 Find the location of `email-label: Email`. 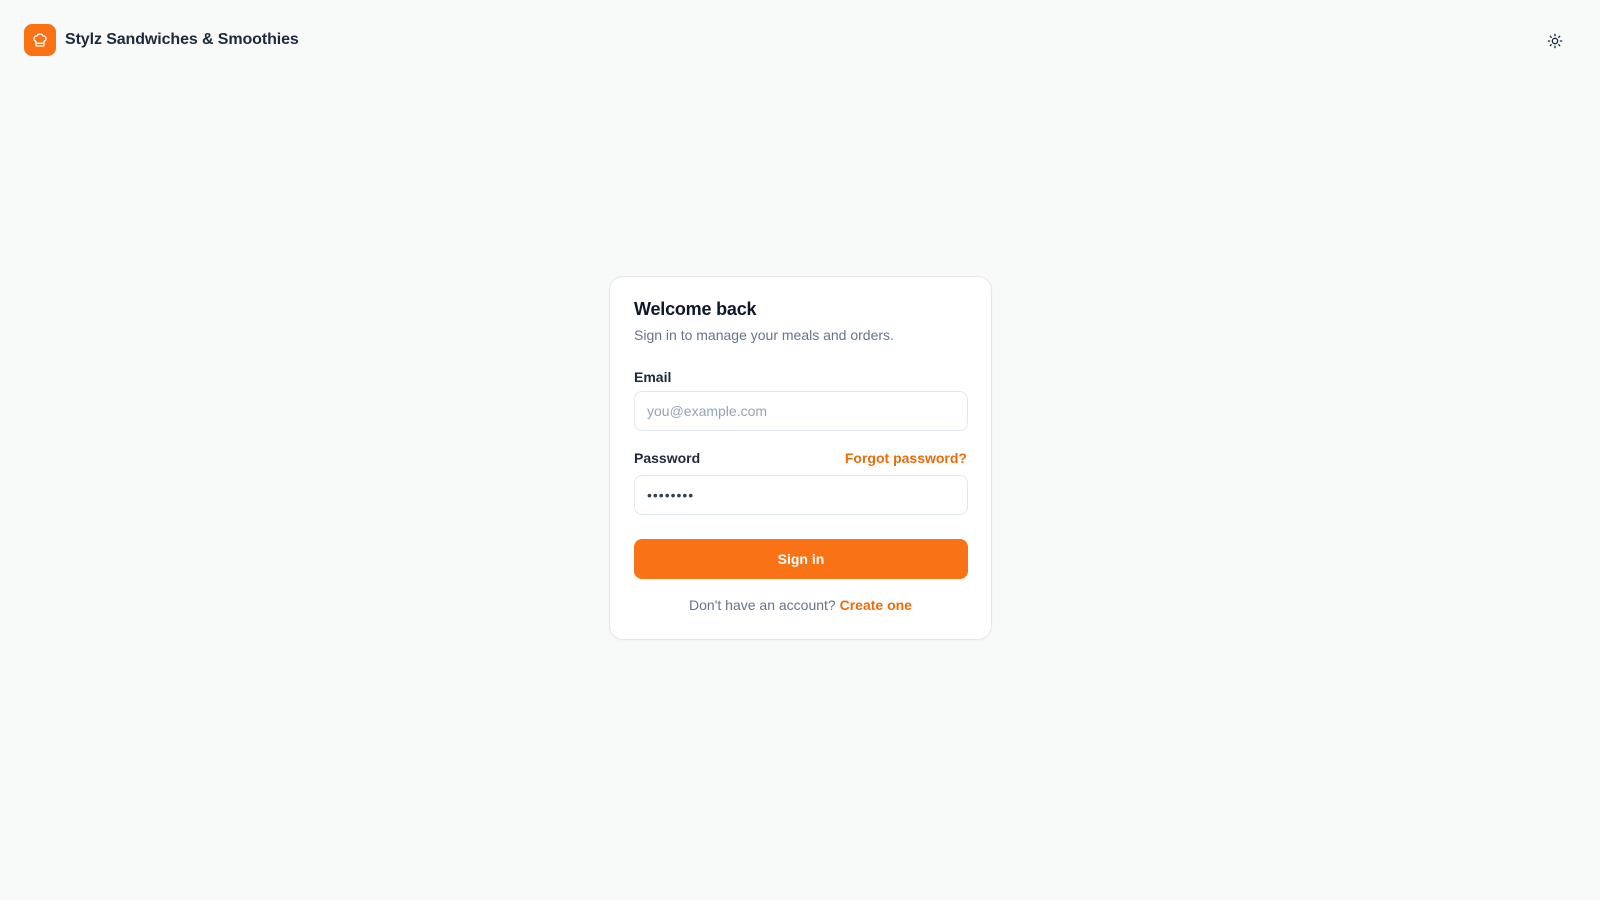

email-label: Email is located at coordinates (653, 377).